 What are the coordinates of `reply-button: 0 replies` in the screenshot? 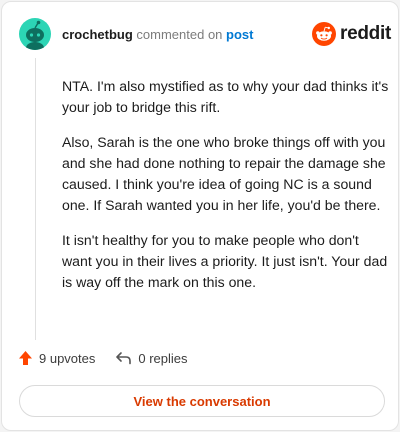 It's located at (151, 358).